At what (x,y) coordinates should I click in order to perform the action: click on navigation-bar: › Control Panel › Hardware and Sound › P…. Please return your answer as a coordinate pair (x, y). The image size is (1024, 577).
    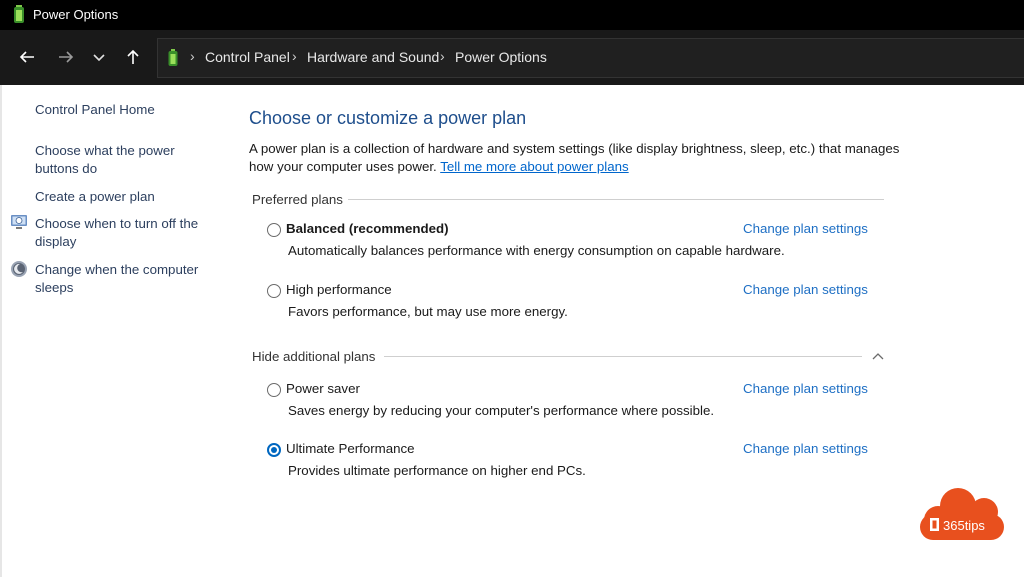
    Looking at the image, I should click on (512, 57).